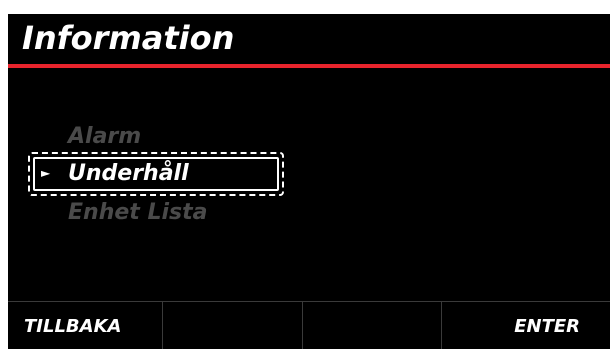  What do you see at coordinates (526, 325) in the screenshot?
I see `enter-softkey: ENTER` at bounding box center [526, 325].